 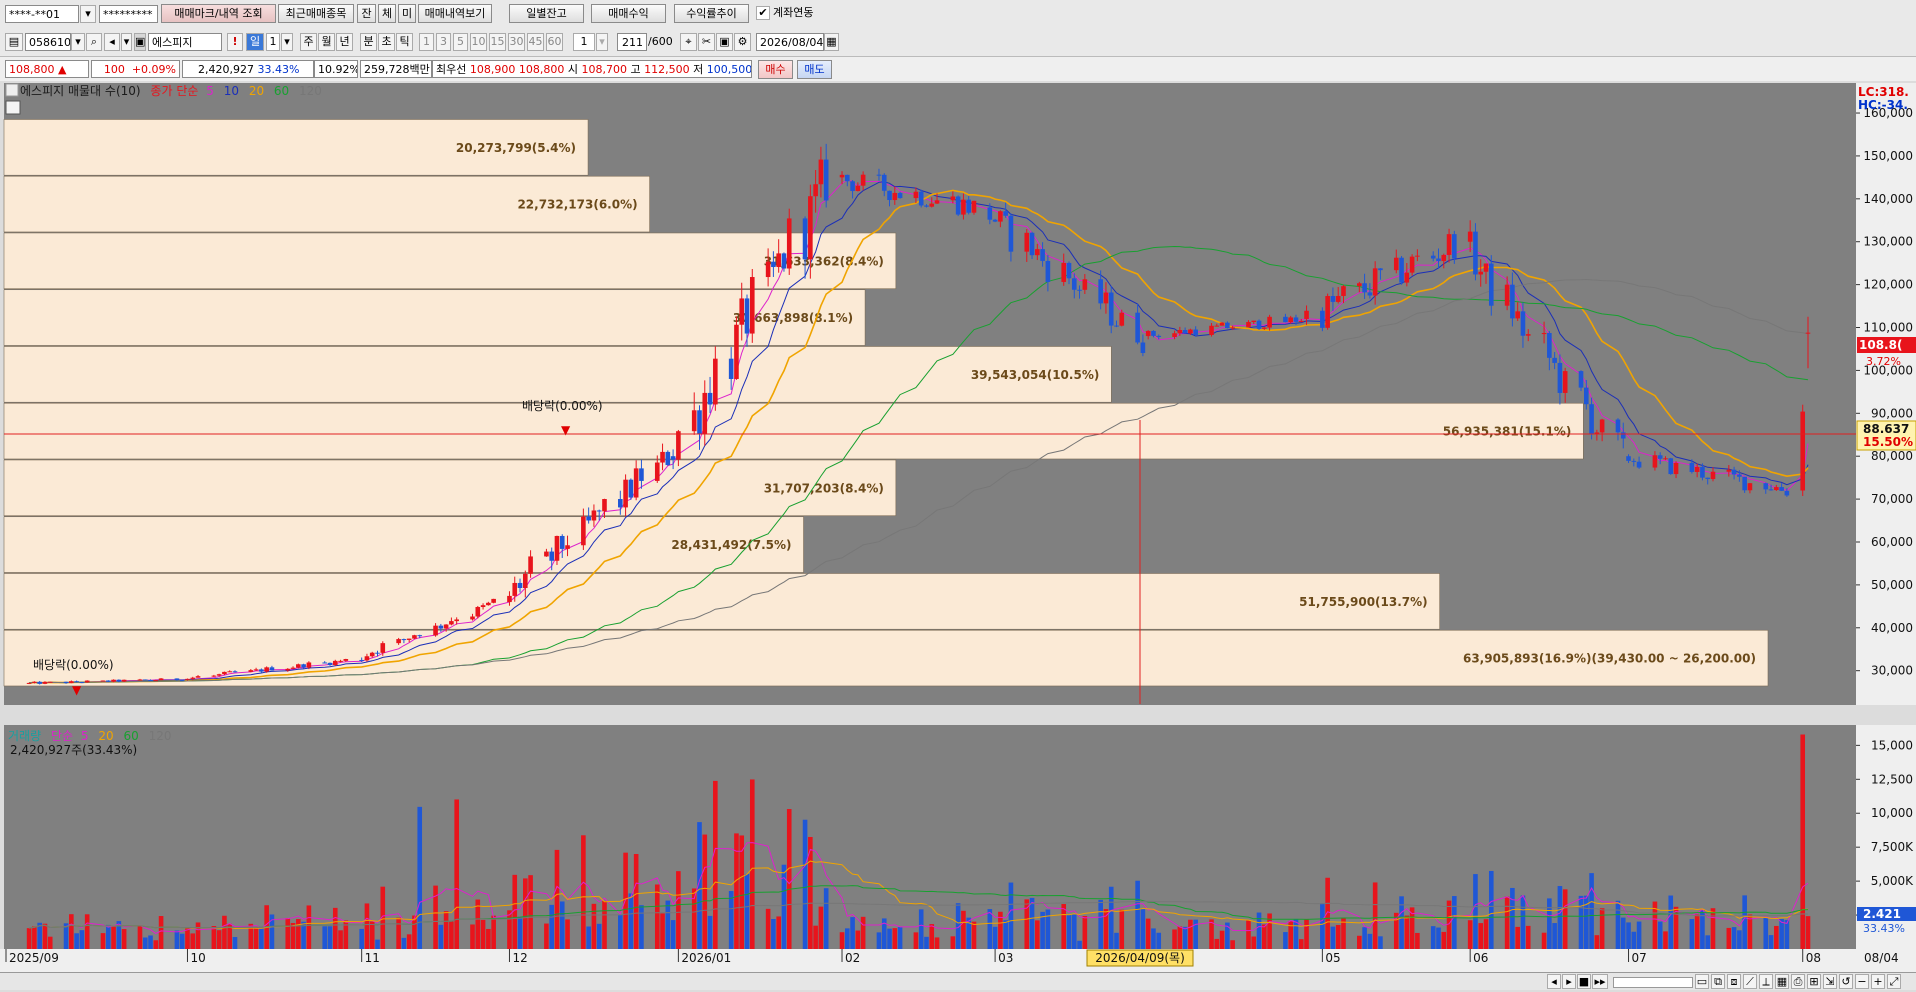 What do you see at coordinates (1798, 981) in the screenshot?
I see `print-icon: ⎙` at bounding box center [1798, 981].